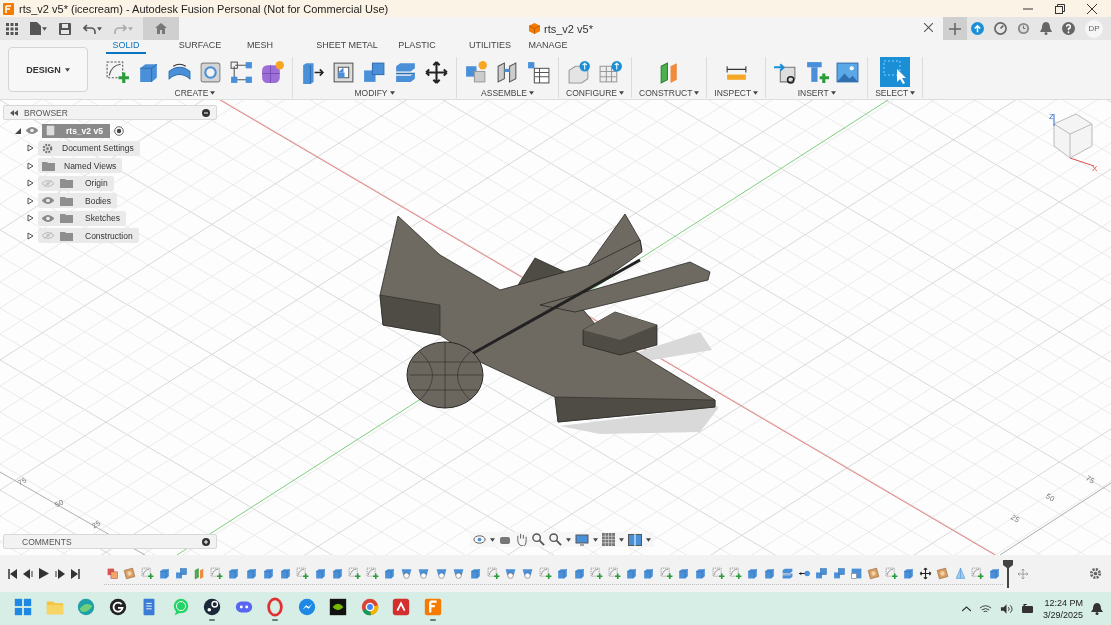  I want to click on skip-to-end-icon, so click(75, 573).